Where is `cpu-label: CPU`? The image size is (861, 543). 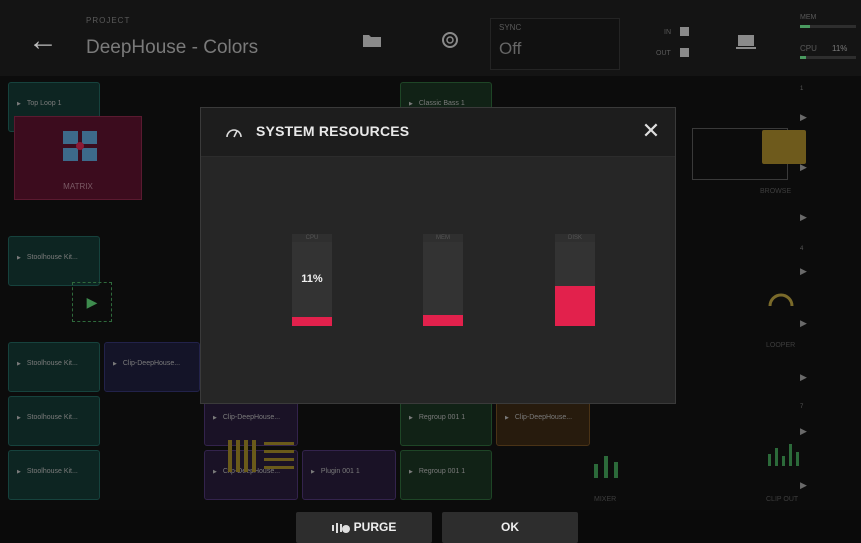
cpu-label: CPU is located at coordinates (808, 48).